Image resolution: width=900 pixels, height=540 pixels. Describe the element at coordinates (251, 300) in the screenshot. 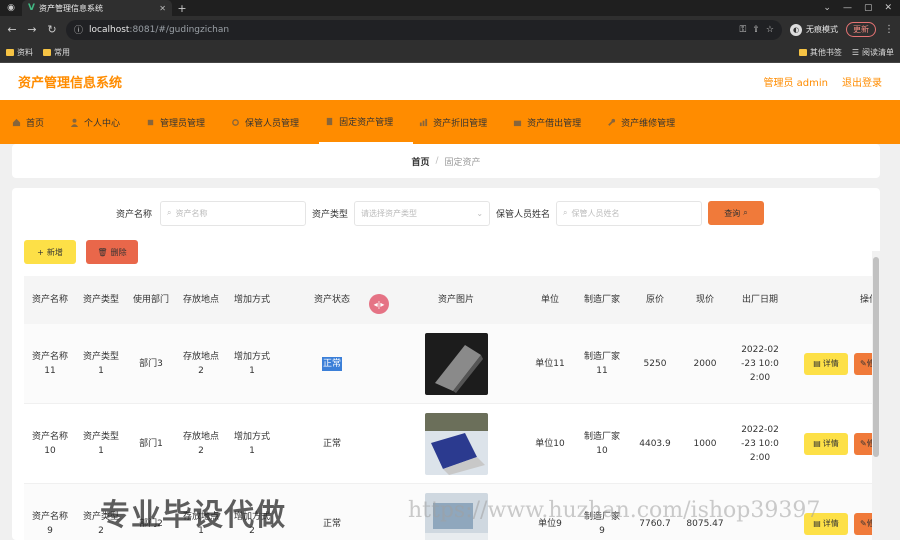

I see `column-header: 增加方式` at that location.